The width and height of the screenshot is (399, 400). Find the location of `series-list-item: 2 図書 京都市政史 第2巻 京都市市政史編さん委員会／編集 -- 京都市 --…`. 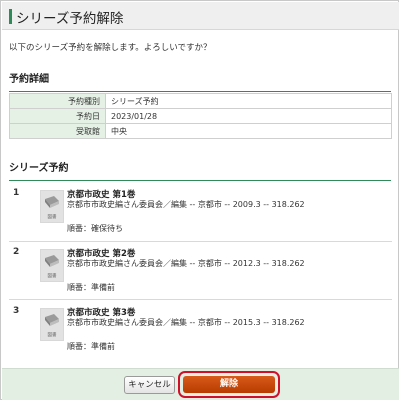

series-list-item: 2 図書 京都市政史 第2巻 京都市市政史編さん委員会／編集 -- 京都市 --… is located at coordinates (200, 275).